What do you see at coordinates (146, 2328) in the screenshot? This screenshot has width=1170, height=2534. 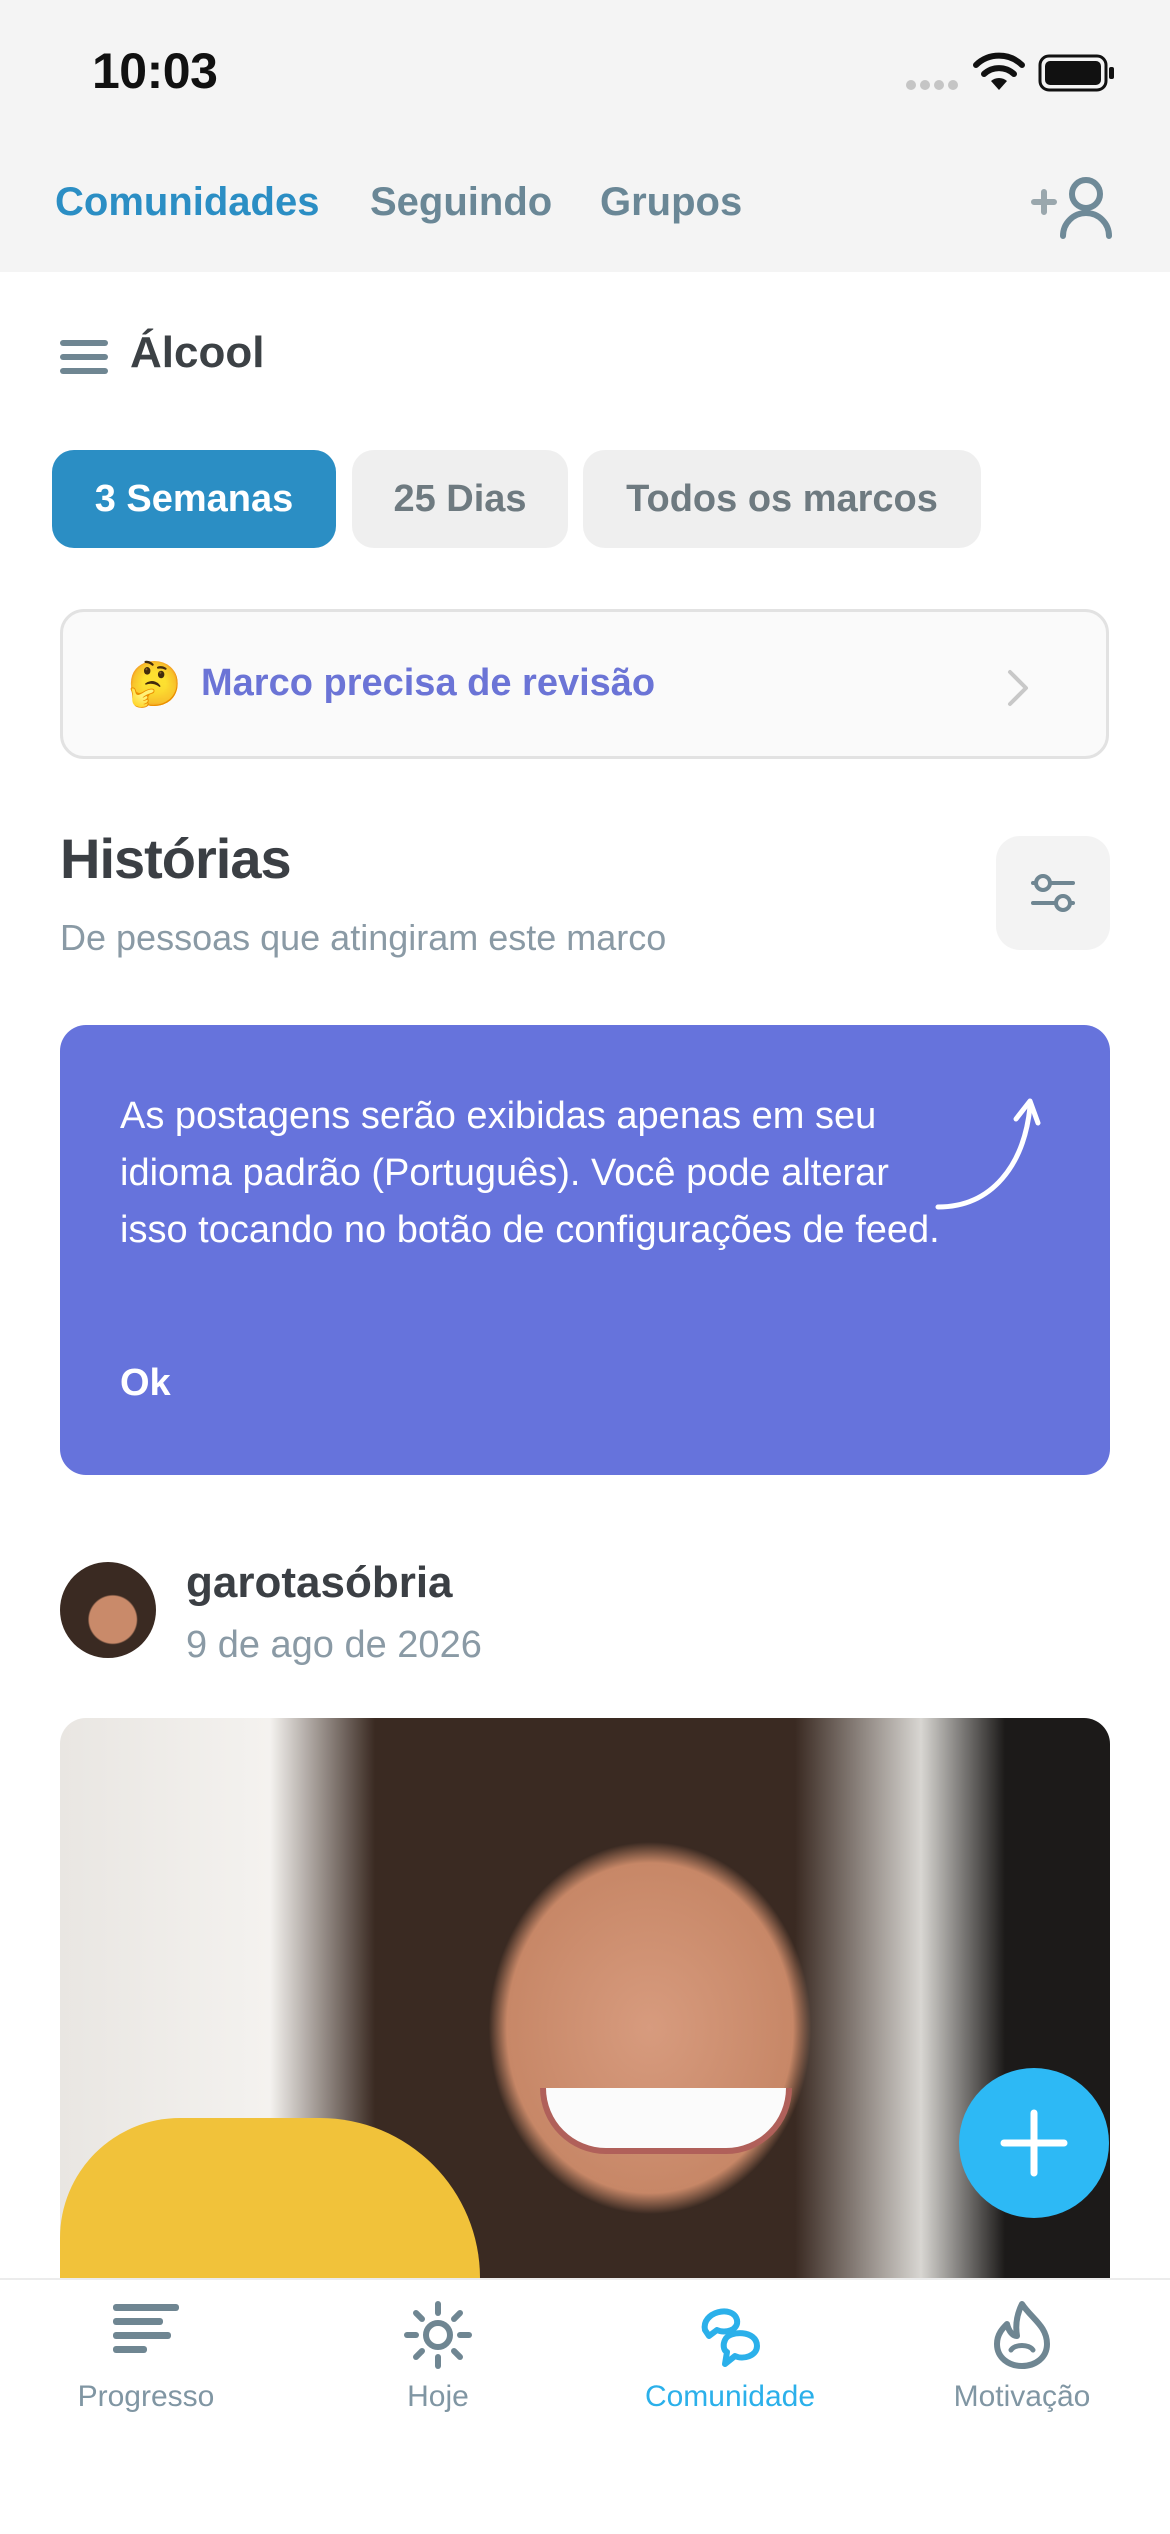 I see `progress-bars-icon` at bounding box center [146, 2328].